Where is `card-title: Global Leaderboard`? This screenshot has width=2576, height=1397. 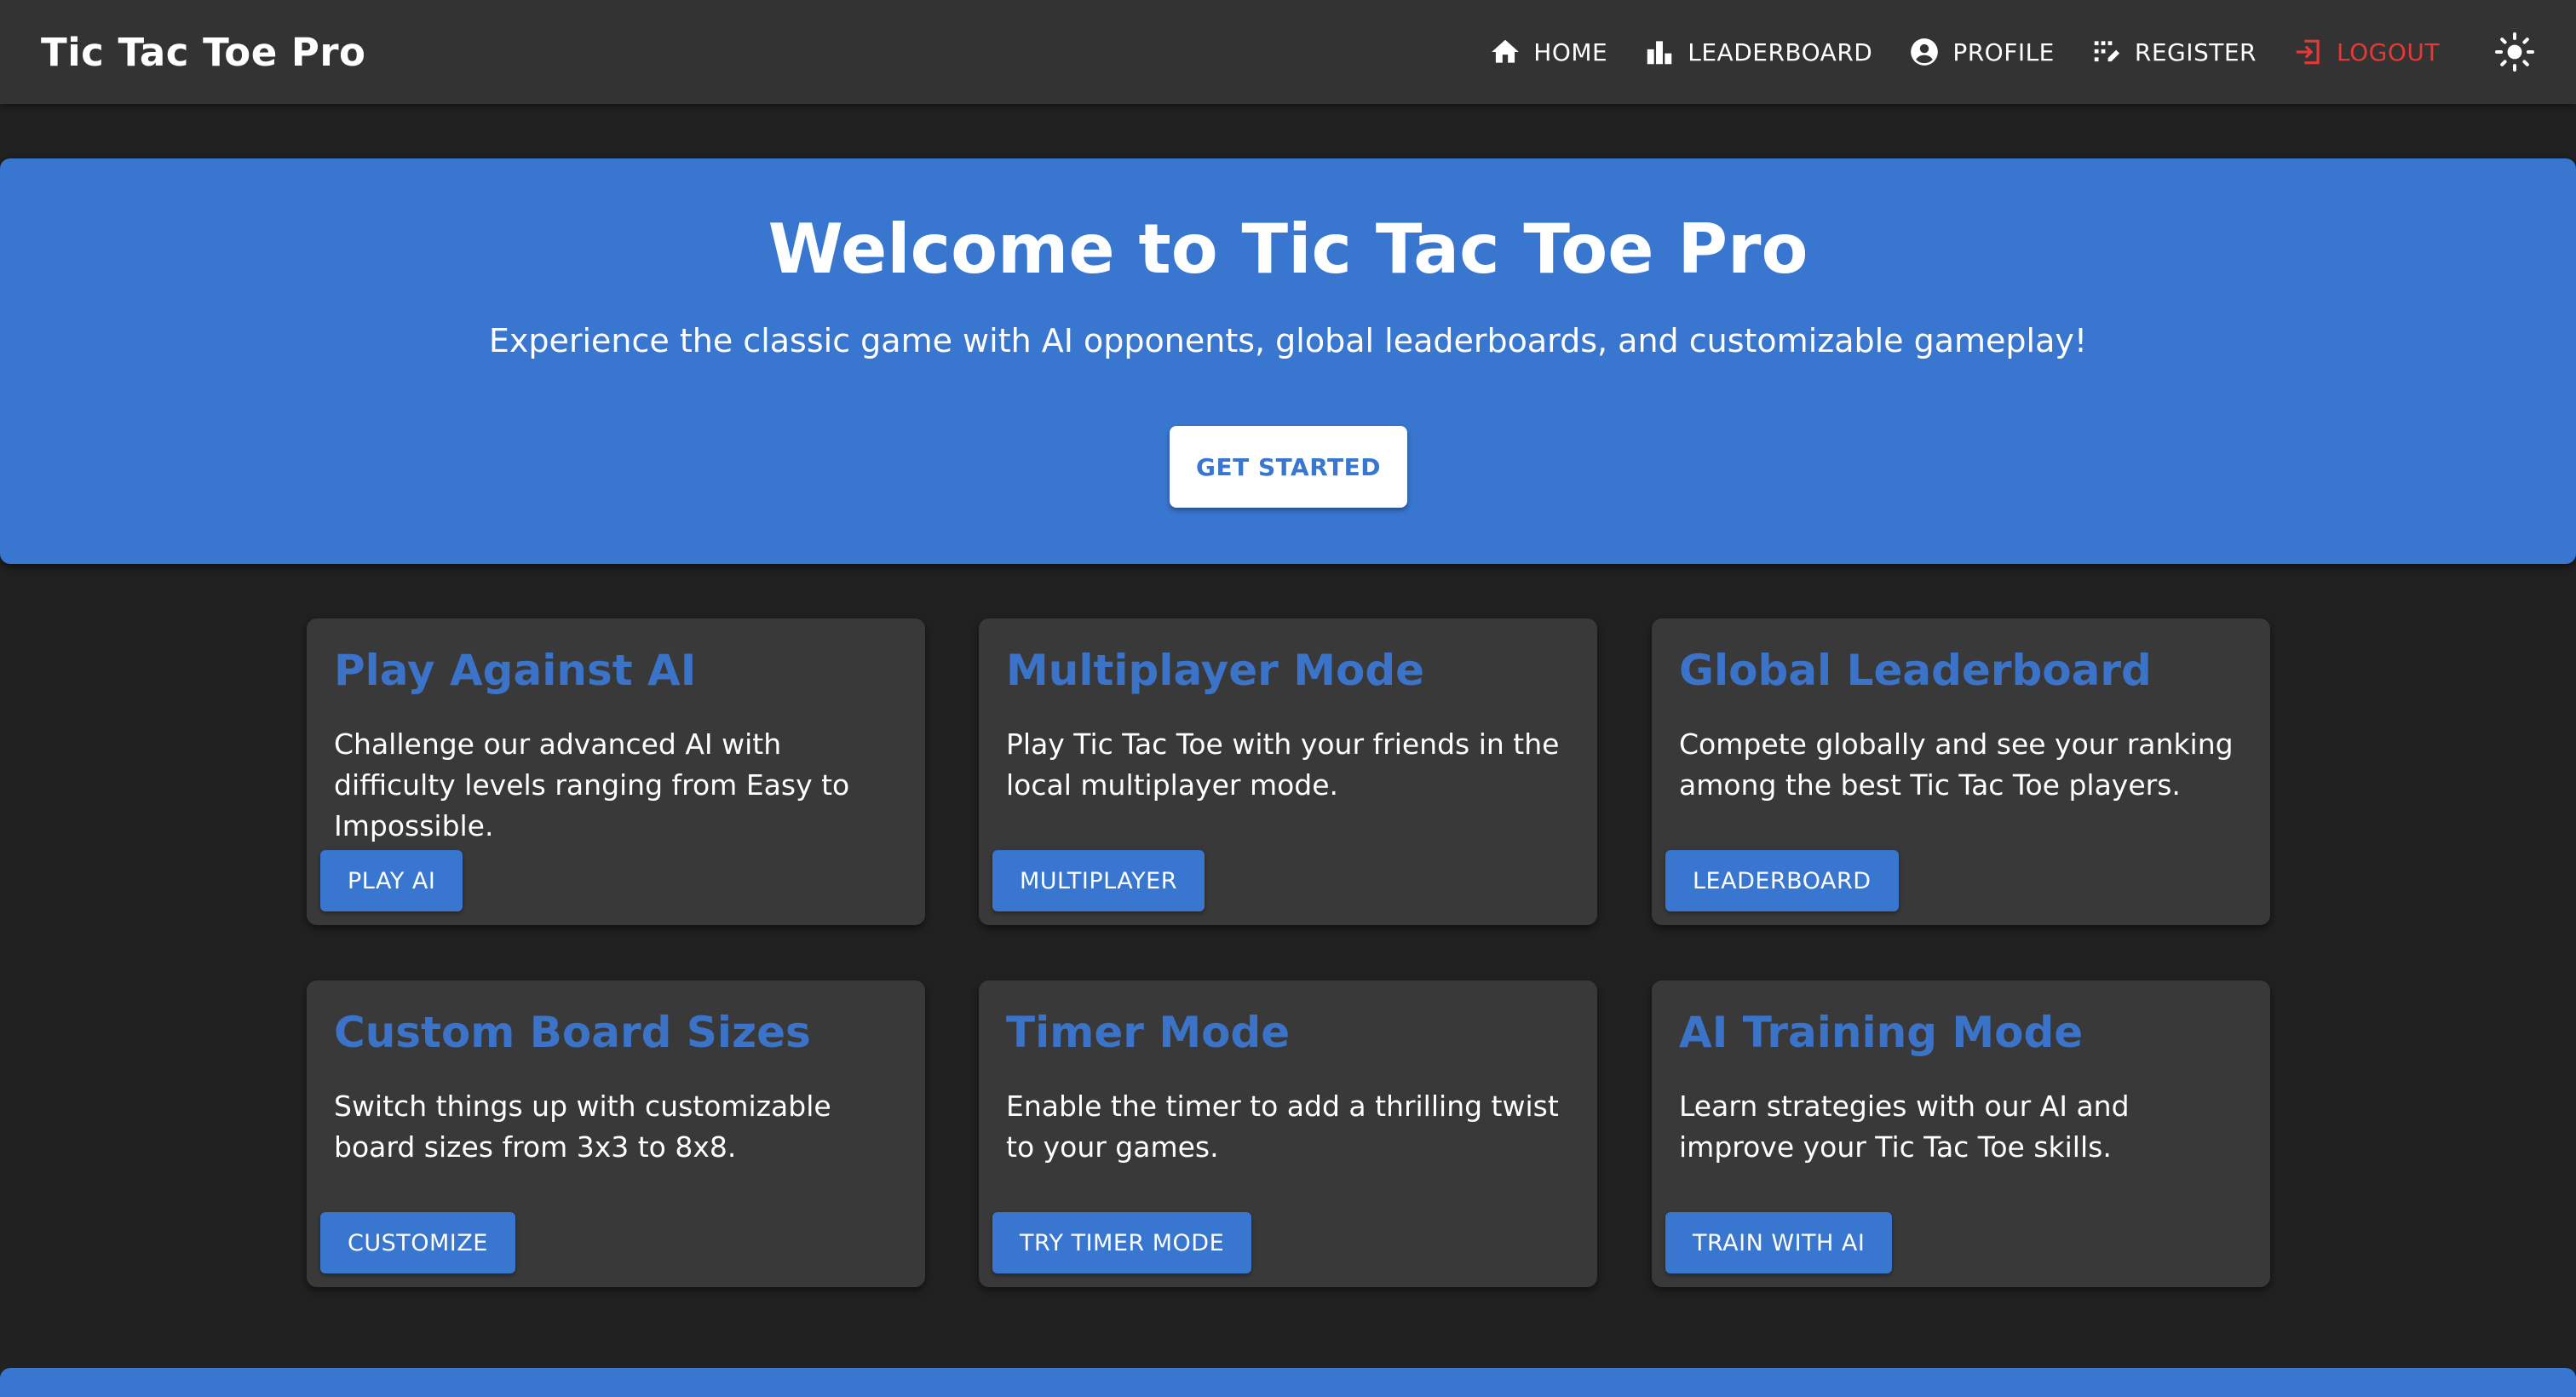 card-title: Global Leaderboard is located at coordinates (1916, 670).